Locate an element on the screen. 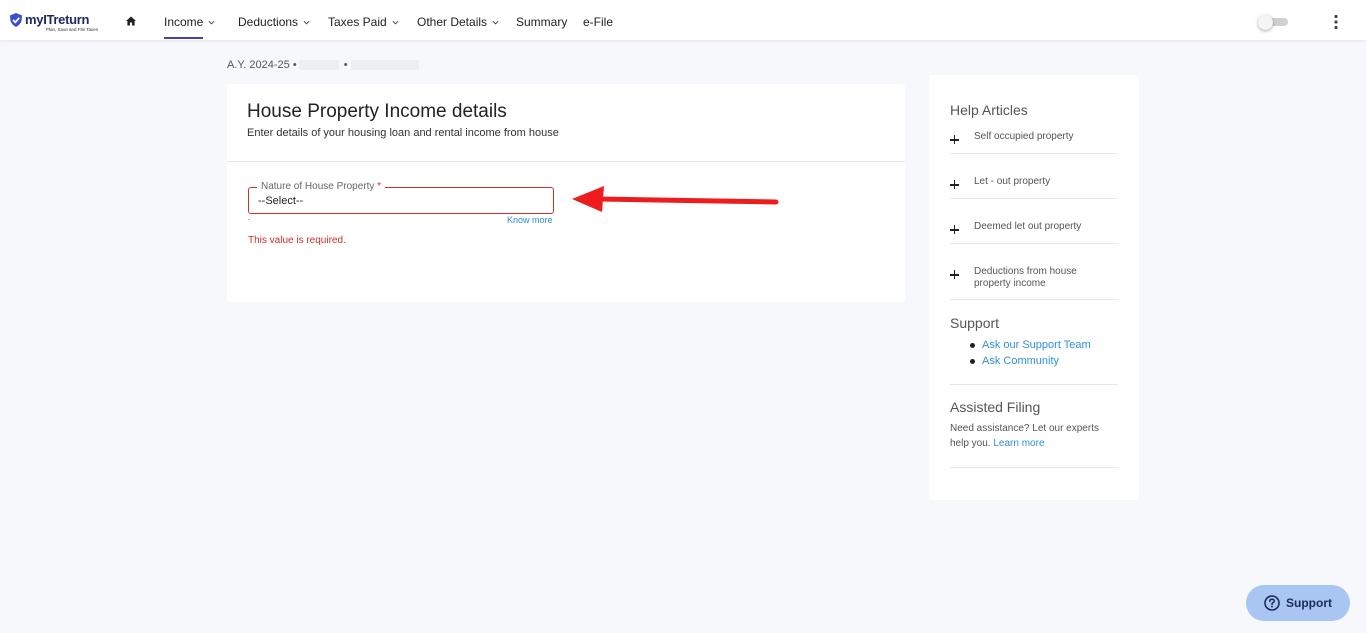 Image resolution: width=1366 pixels, height=633 pixels. kebab-menu-icon is located at coordinates (1336, 22).